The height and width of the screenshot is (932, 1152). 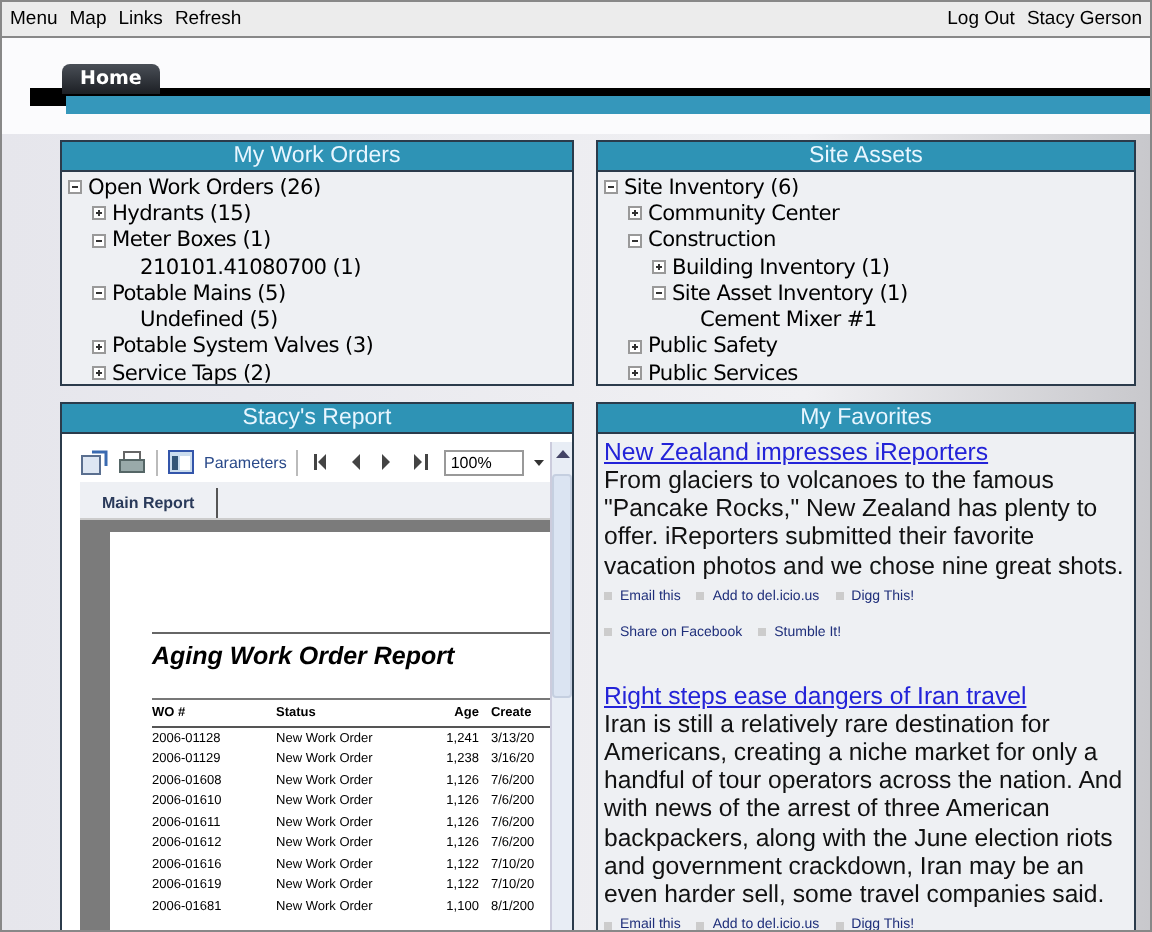 What do you see at coordinates (421, 462) in the screenshot?
I see `last-page-icon` at bounding box center [421, 462].